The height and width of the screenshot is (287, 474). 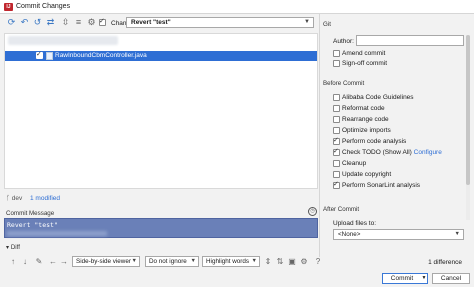 I want to click on code-analysis-checkbox, so click(x=336, y=140).